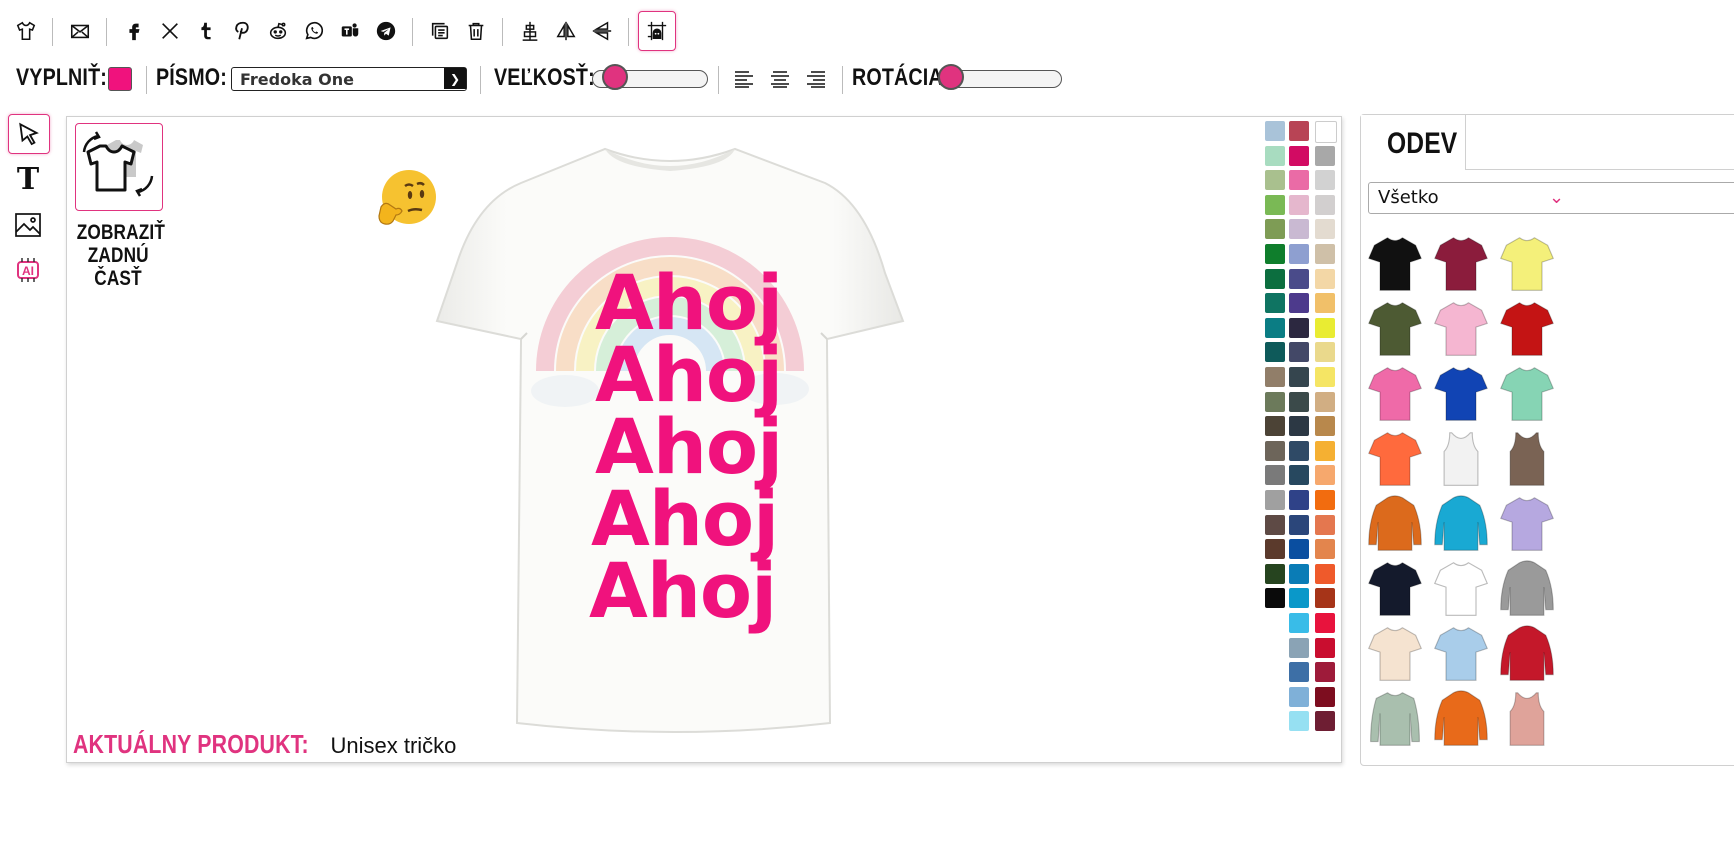 The height and width of the screenshot is (857, 1734). What do you see at coordinates (1461, 264) in the screenshot?
I see `product-item-maroon-tshirt` at bounding box center [1461, 264].